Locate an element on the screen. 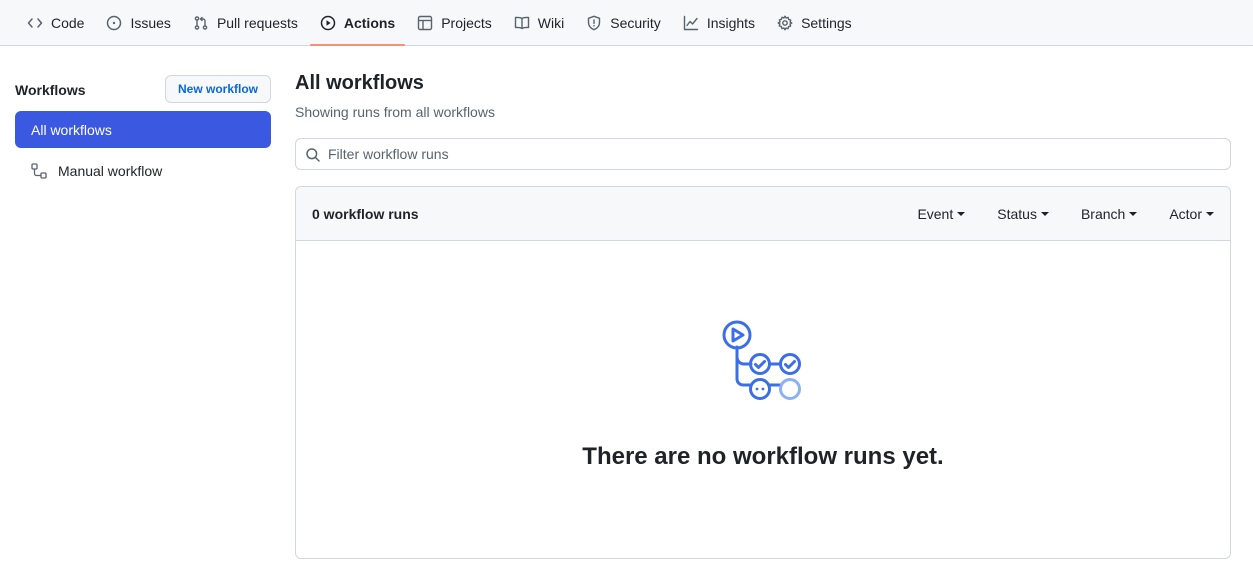  gear-icon is located at coordinates (785, 23).